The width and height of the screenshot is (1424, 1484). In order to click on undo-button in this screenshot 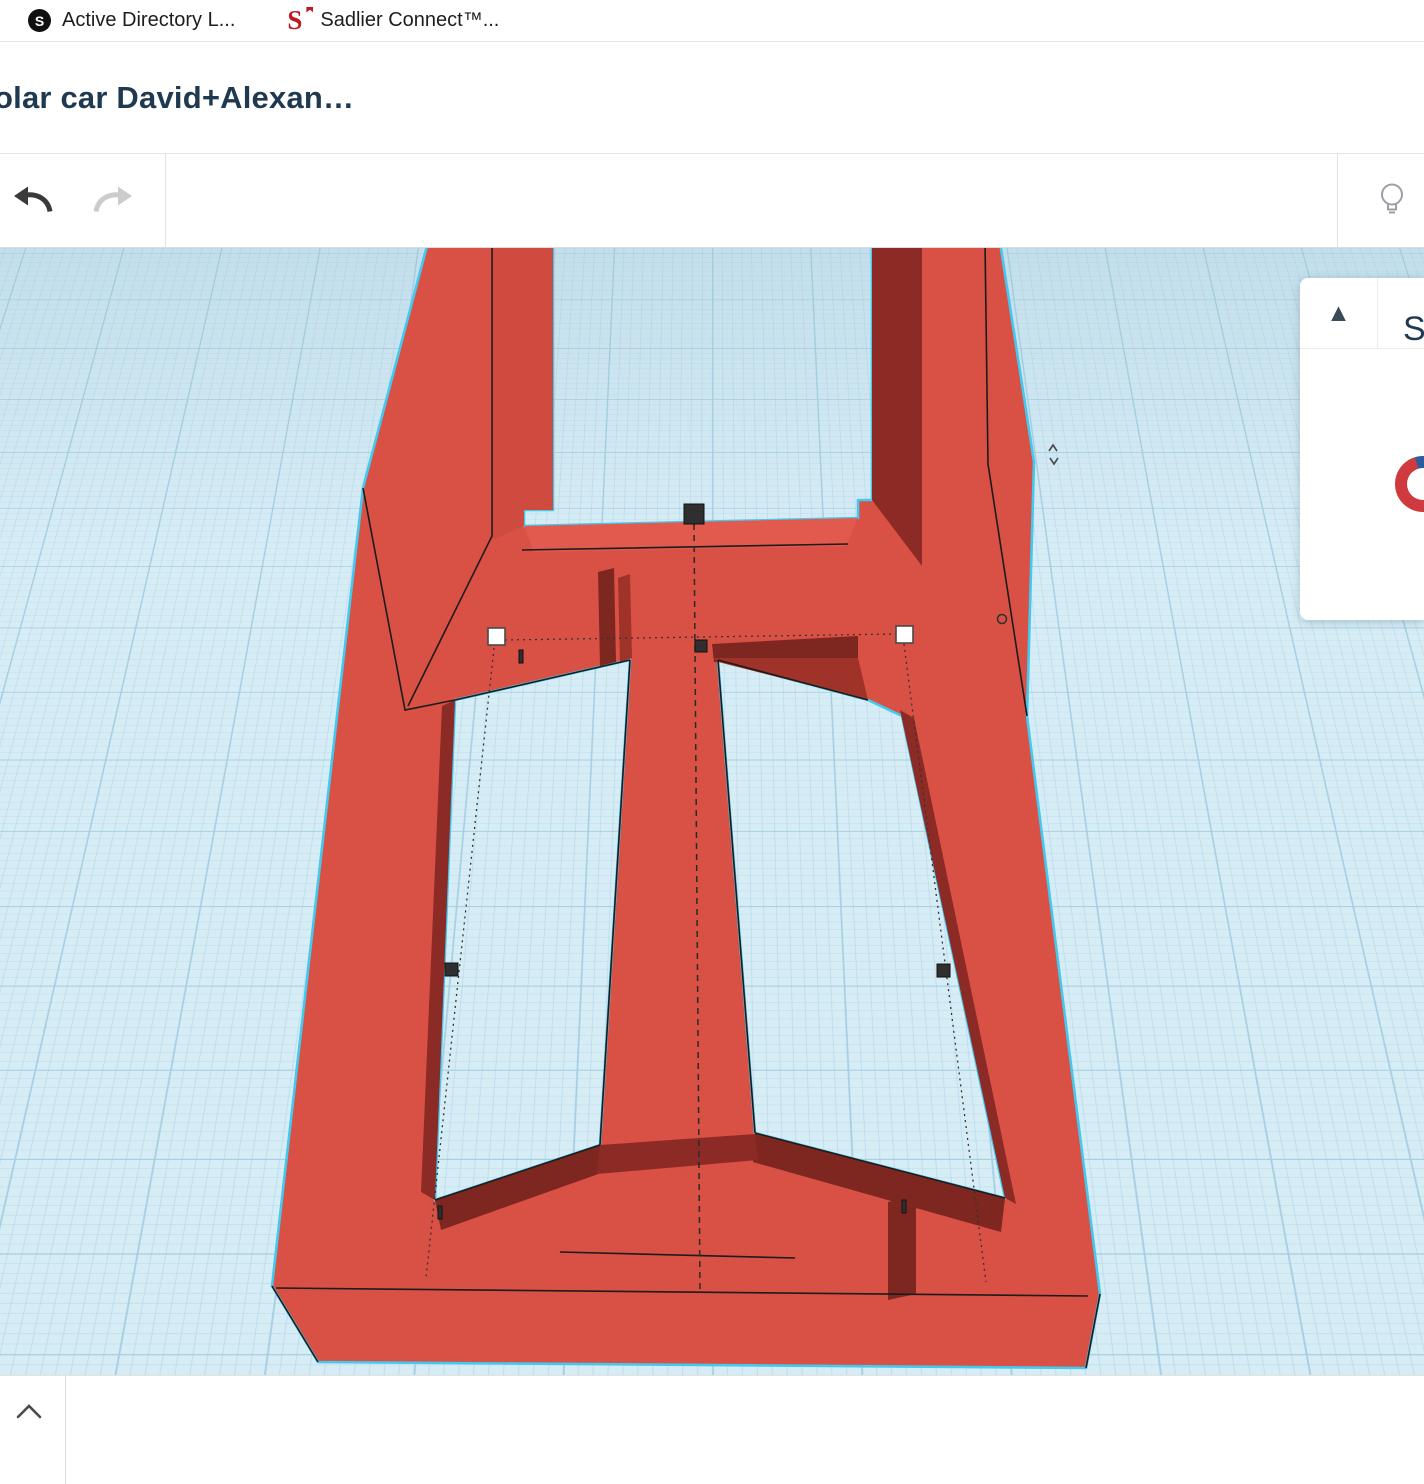, I will do `click(32, 200)`.